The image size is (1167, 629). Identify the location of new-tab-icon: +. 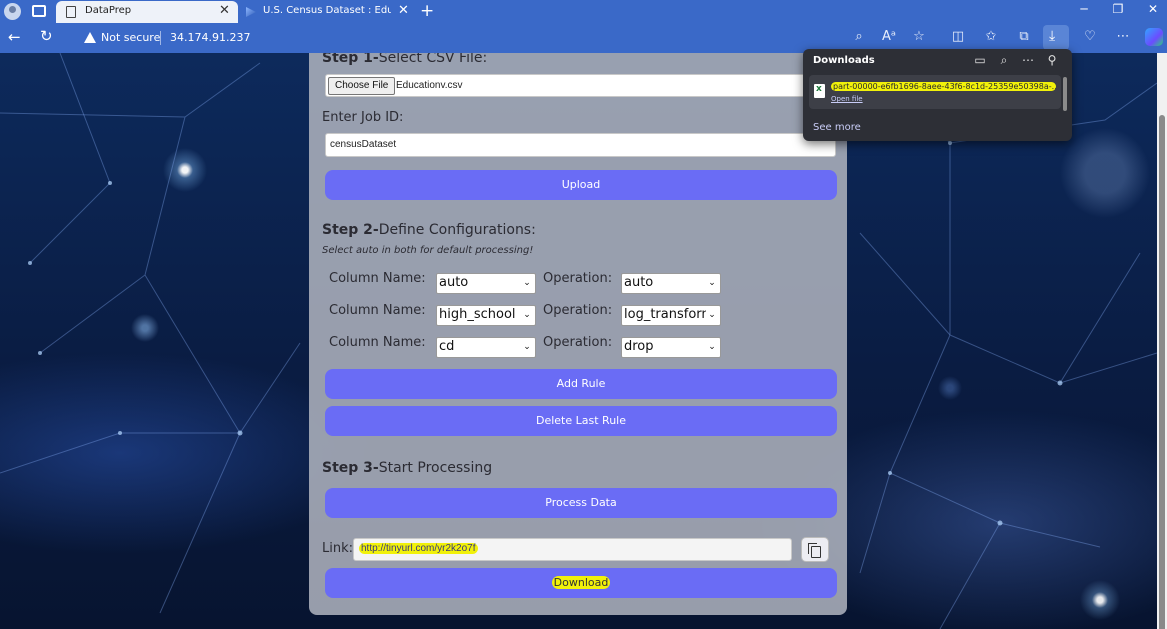
(427, 11).